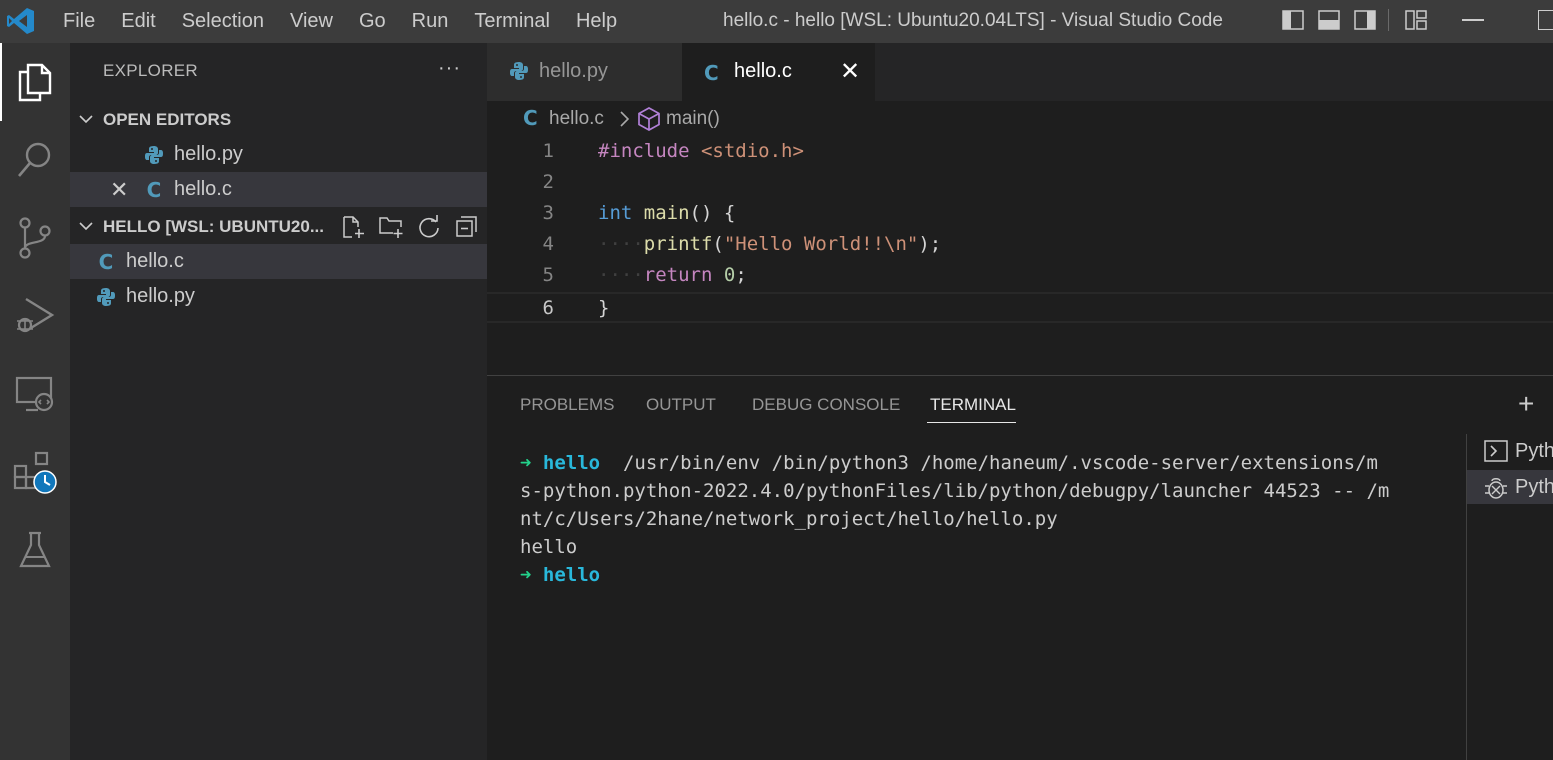  I want to click on file-name: hello.py, so click(208, 154).